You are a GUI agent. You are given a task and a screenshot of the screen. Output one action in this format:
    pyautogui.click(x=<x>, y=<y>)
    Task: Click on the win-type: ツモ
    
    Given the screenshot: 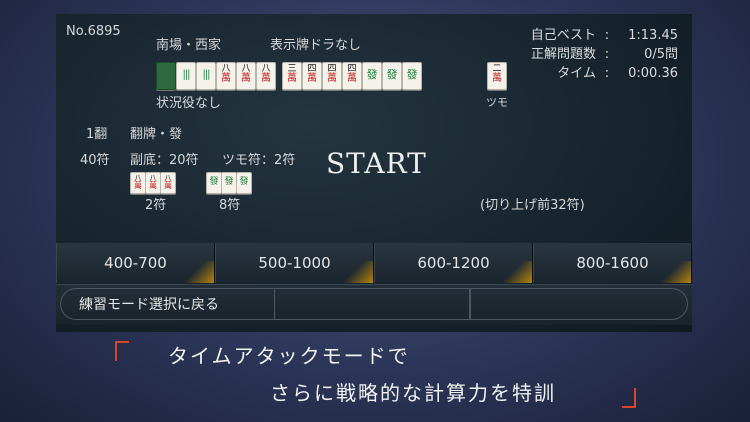 What is the action you would take?
    pyautogui.click(x=497, y=102)
    